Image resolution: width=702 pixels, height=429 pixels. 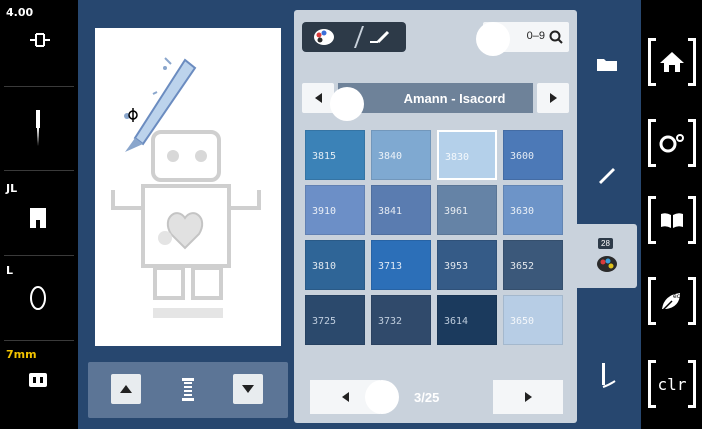 I want to click on move-up-button, so click(x=126, y=389).